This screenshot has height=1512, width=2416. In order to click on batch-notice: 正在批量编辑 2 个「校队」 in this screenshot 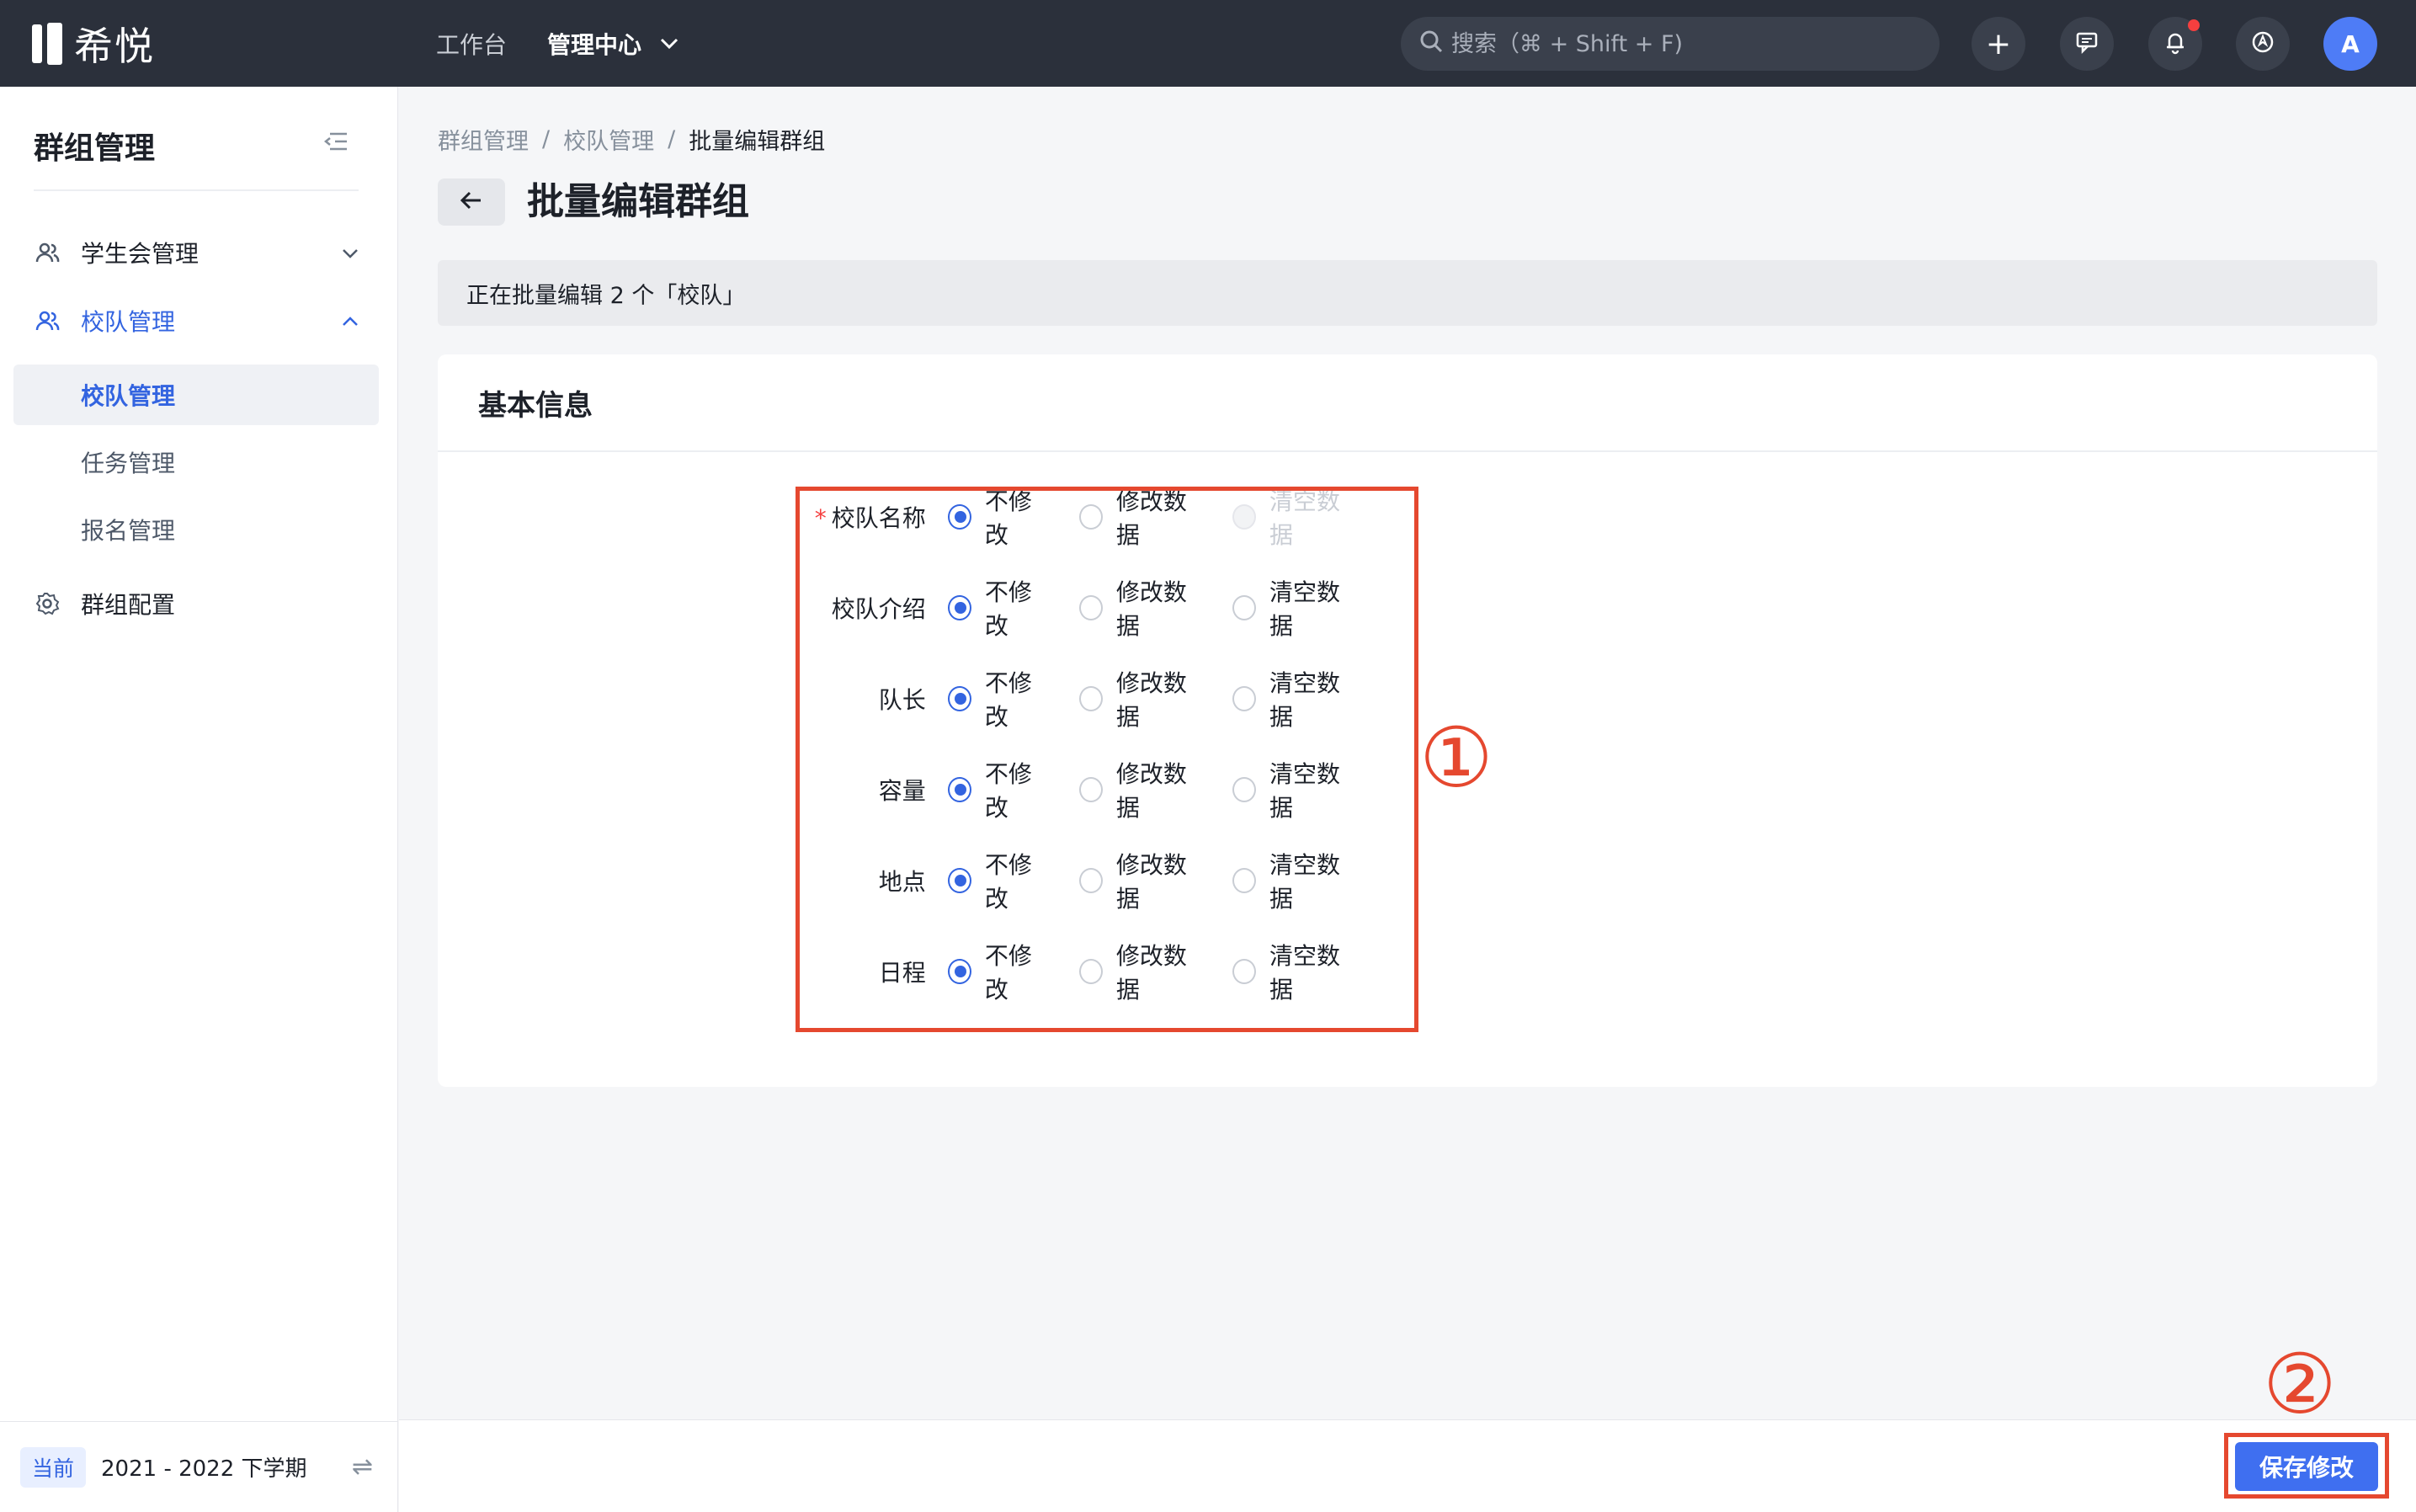, I will do `click(1407, 293)`.